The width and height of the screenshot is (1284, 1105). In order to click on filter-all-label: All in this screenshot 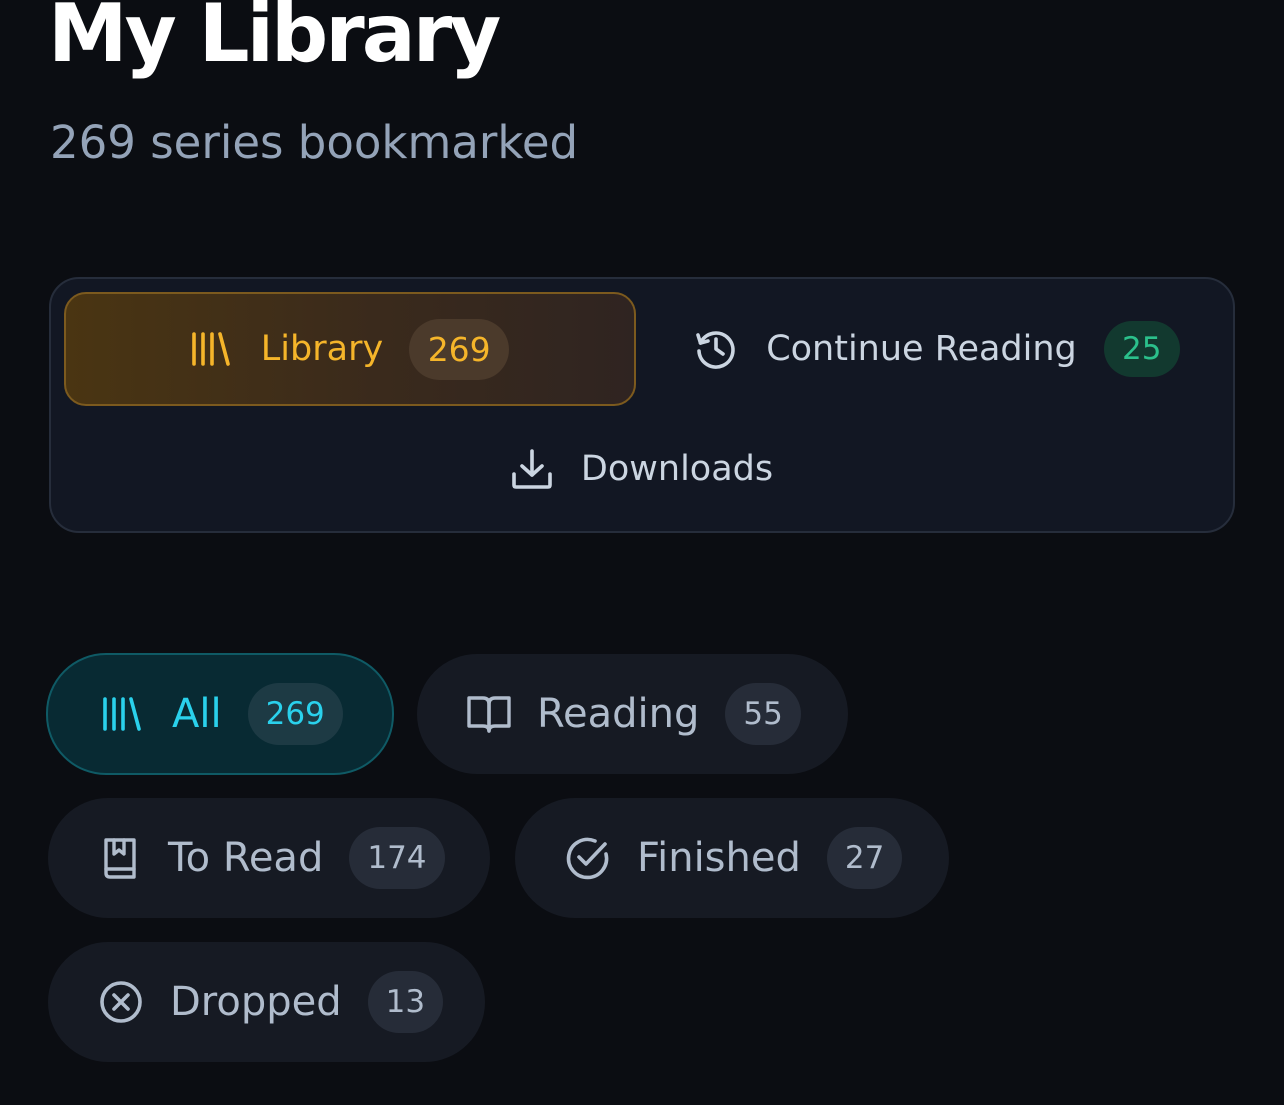, I will do `click(197, 714)`.